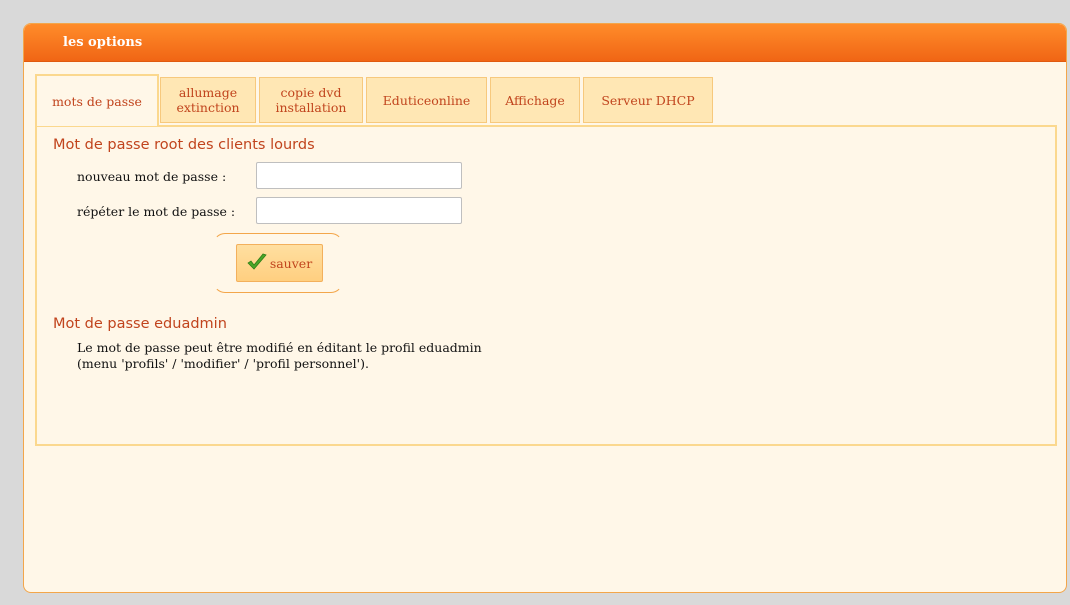 The height and width of the screenshot is (605, 1070). I want to click on tab-label: mots de passe, so click(97, 101).